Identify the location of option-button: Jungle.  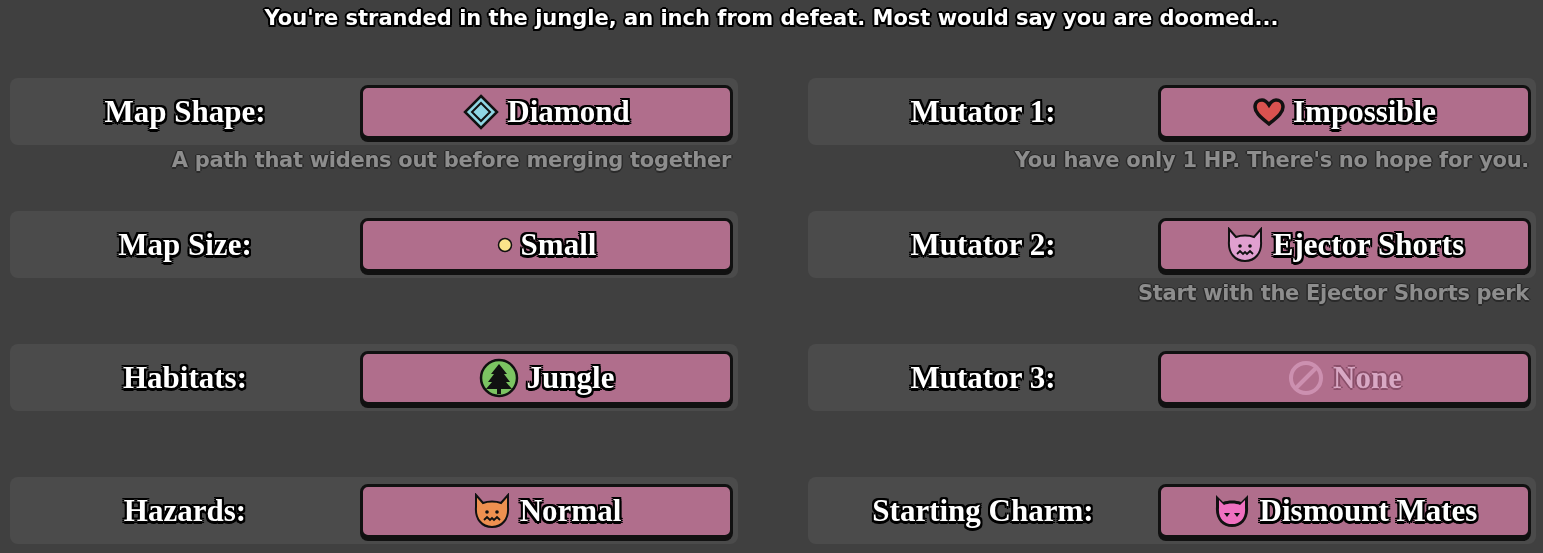
(546, 377).